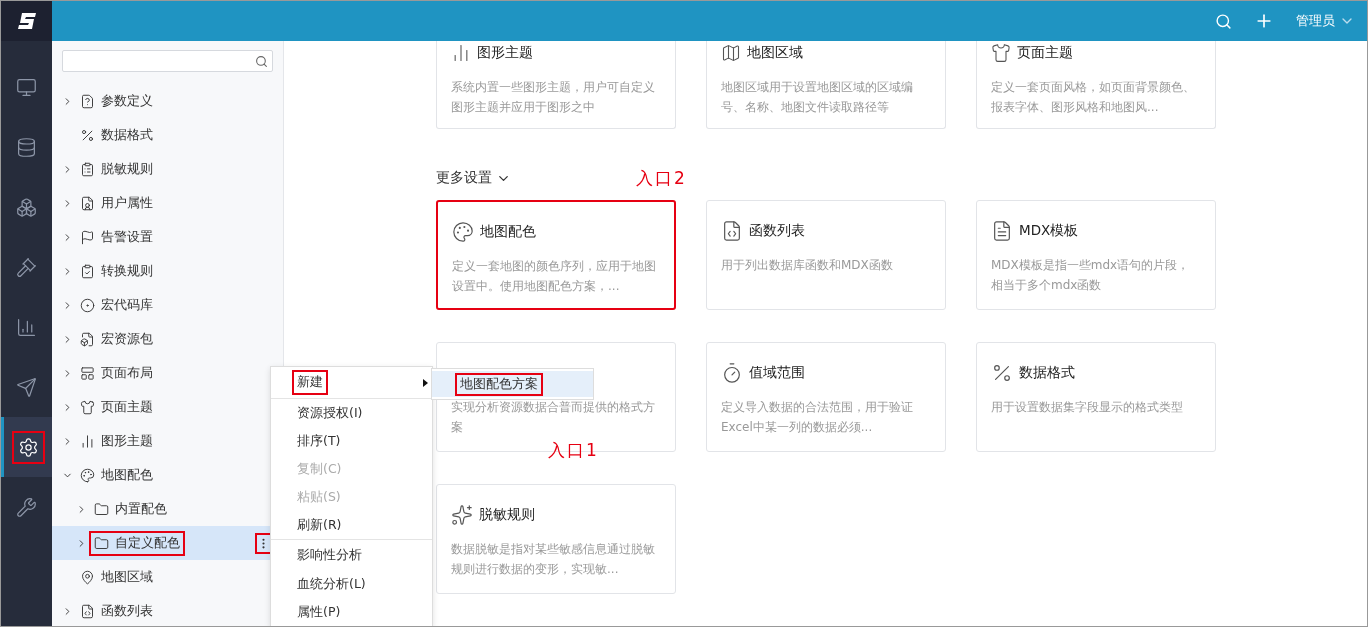  Describe the element at coordinates (1049, 231) in the screenshot. I see `card-title: MDX模板` at that location.